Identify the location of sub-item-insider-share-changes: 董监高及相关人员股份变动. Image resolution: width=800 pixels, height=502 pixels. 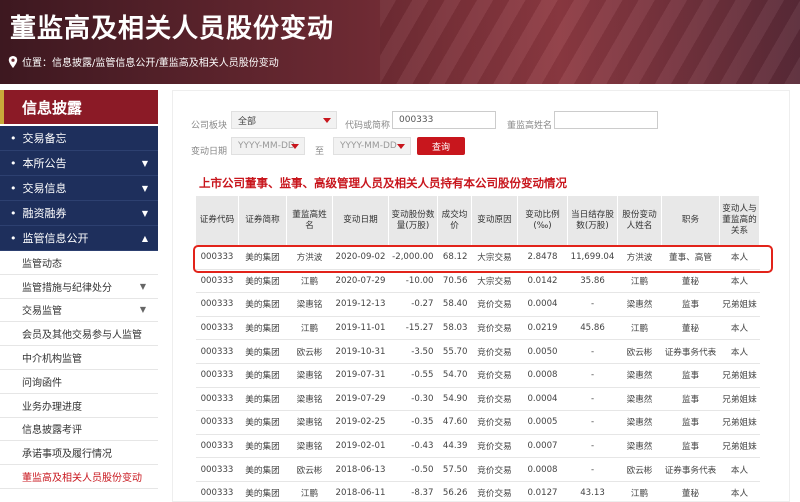
(79, 477).